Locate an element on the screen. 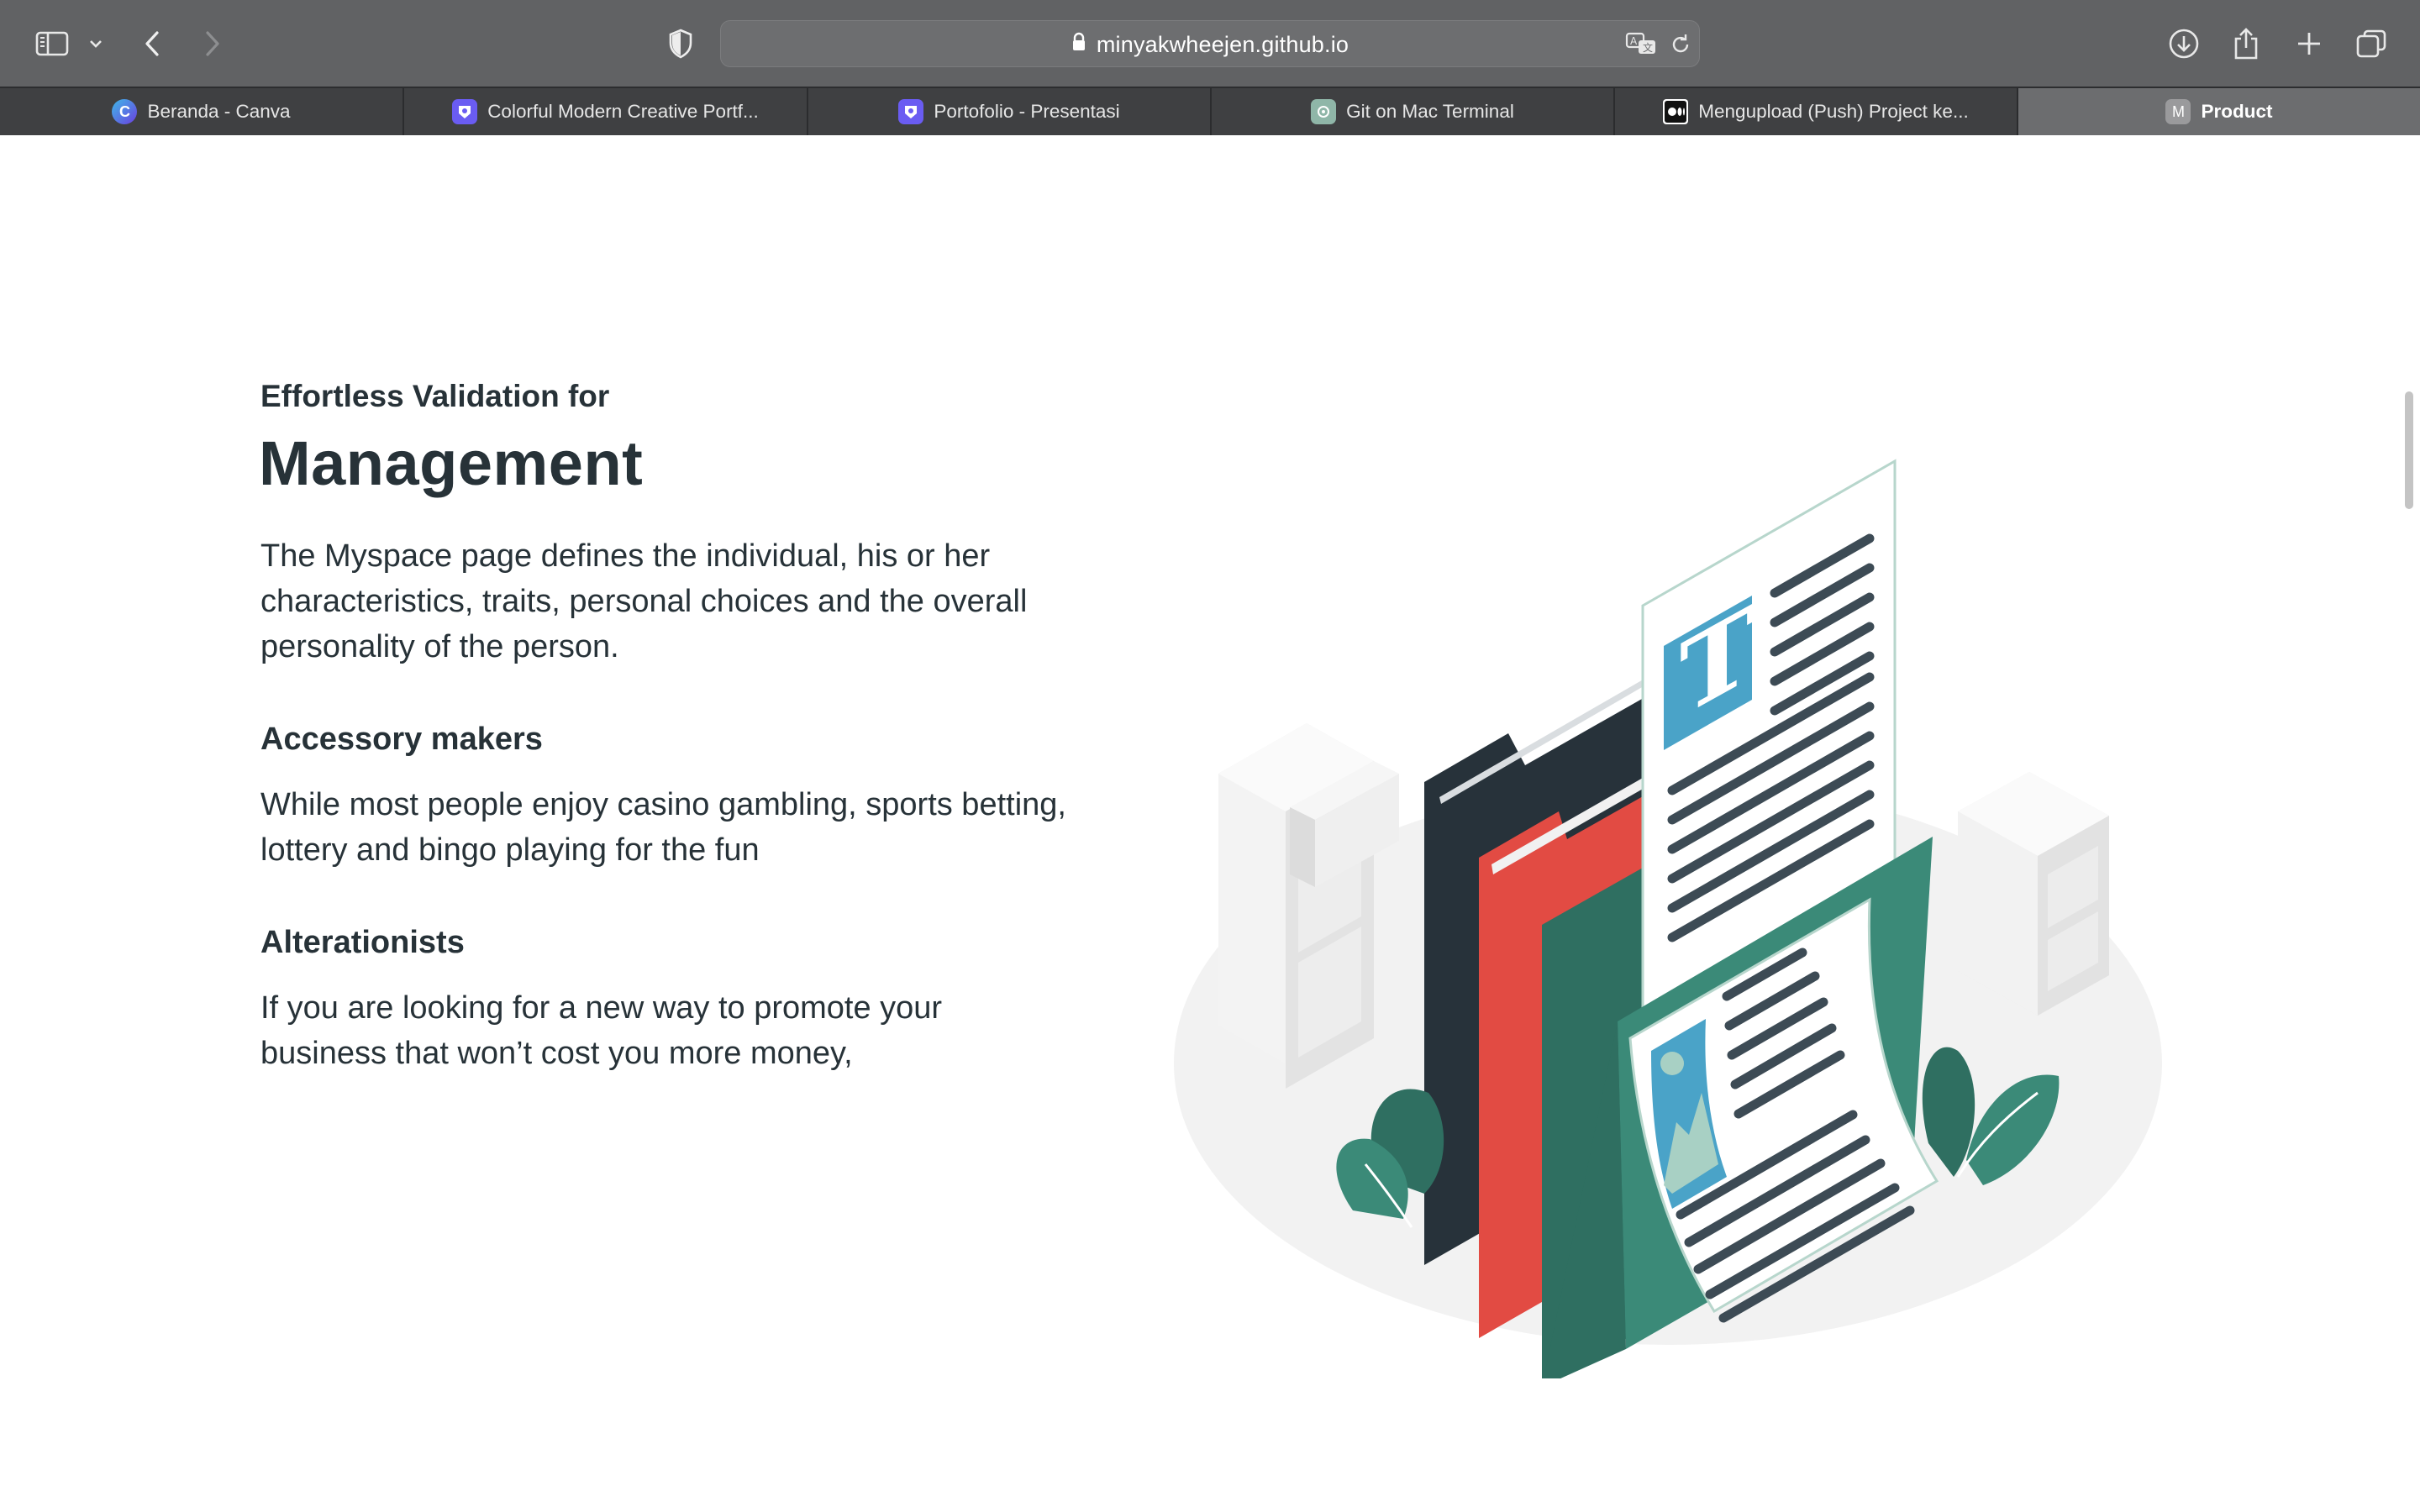  site-initial-icon: M is located at coordinates (2178, 111).